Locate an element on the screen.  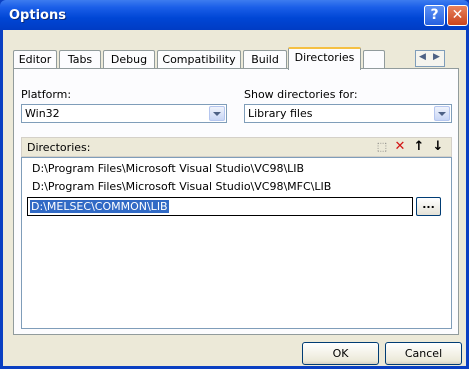
platform-label: Platform: is located at coordinates (46, 94).